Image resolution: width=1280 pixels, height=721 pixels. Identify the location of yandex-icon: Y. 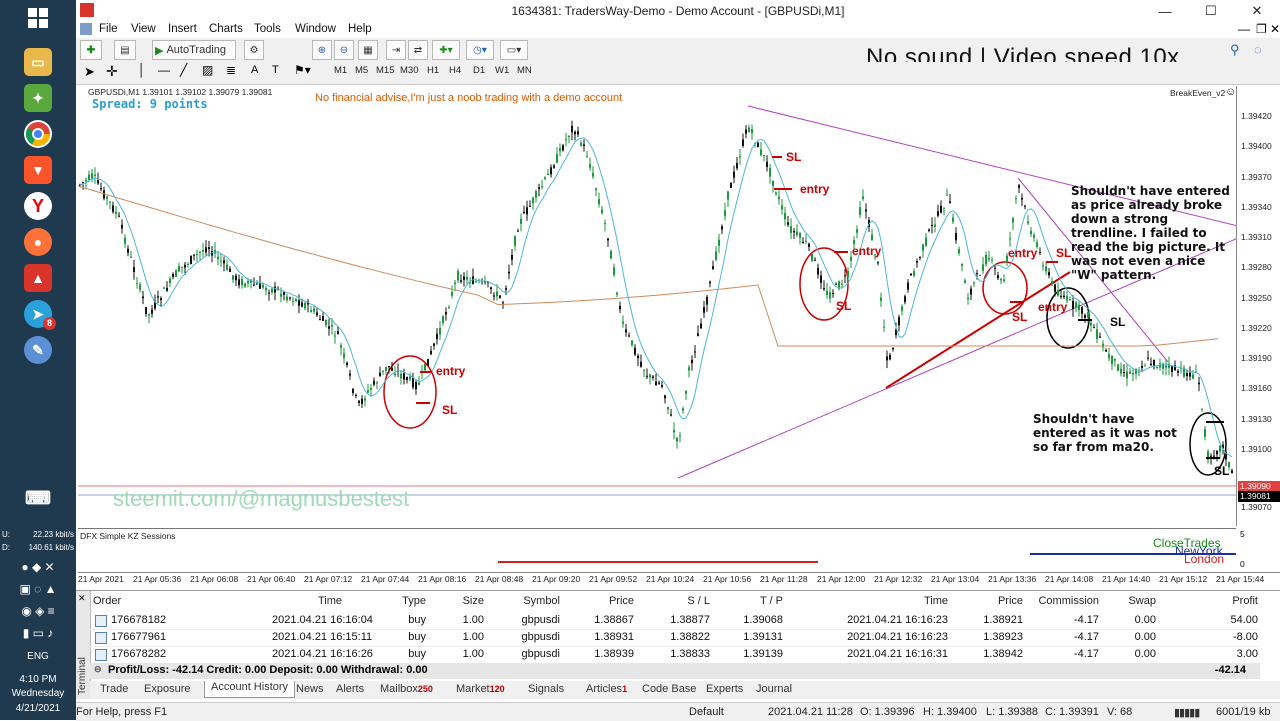
(38, 206).